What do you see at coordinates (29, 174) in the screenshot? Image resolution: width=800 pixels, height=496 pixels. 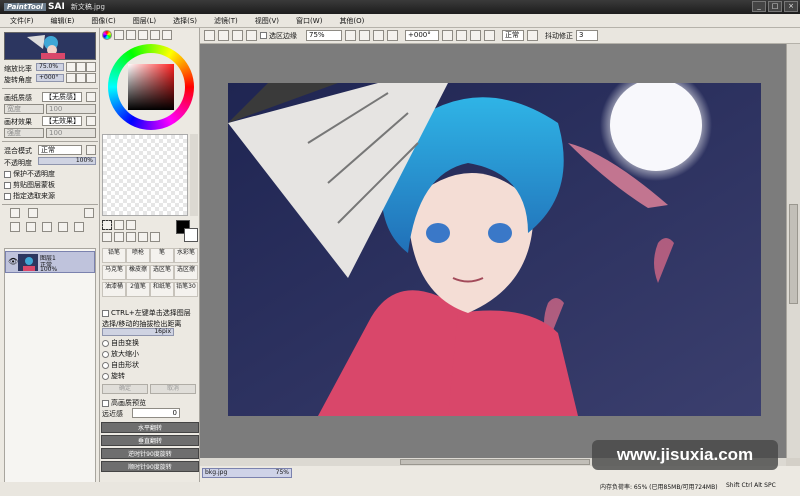 I see `protect-opacity-option: 保护不透明度` at bounding box center [29, 174].